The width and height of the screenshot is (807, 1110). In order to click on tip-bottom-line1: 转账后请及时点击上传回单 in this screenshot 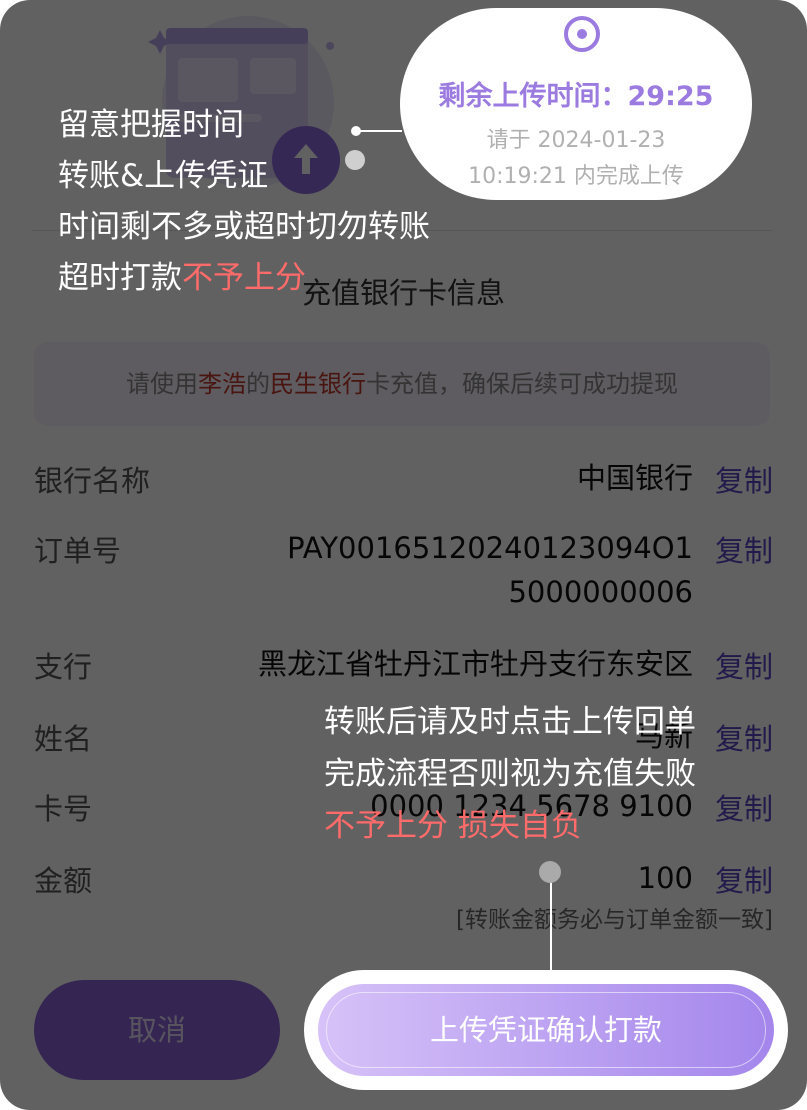, I will do `click(510, 722)`.